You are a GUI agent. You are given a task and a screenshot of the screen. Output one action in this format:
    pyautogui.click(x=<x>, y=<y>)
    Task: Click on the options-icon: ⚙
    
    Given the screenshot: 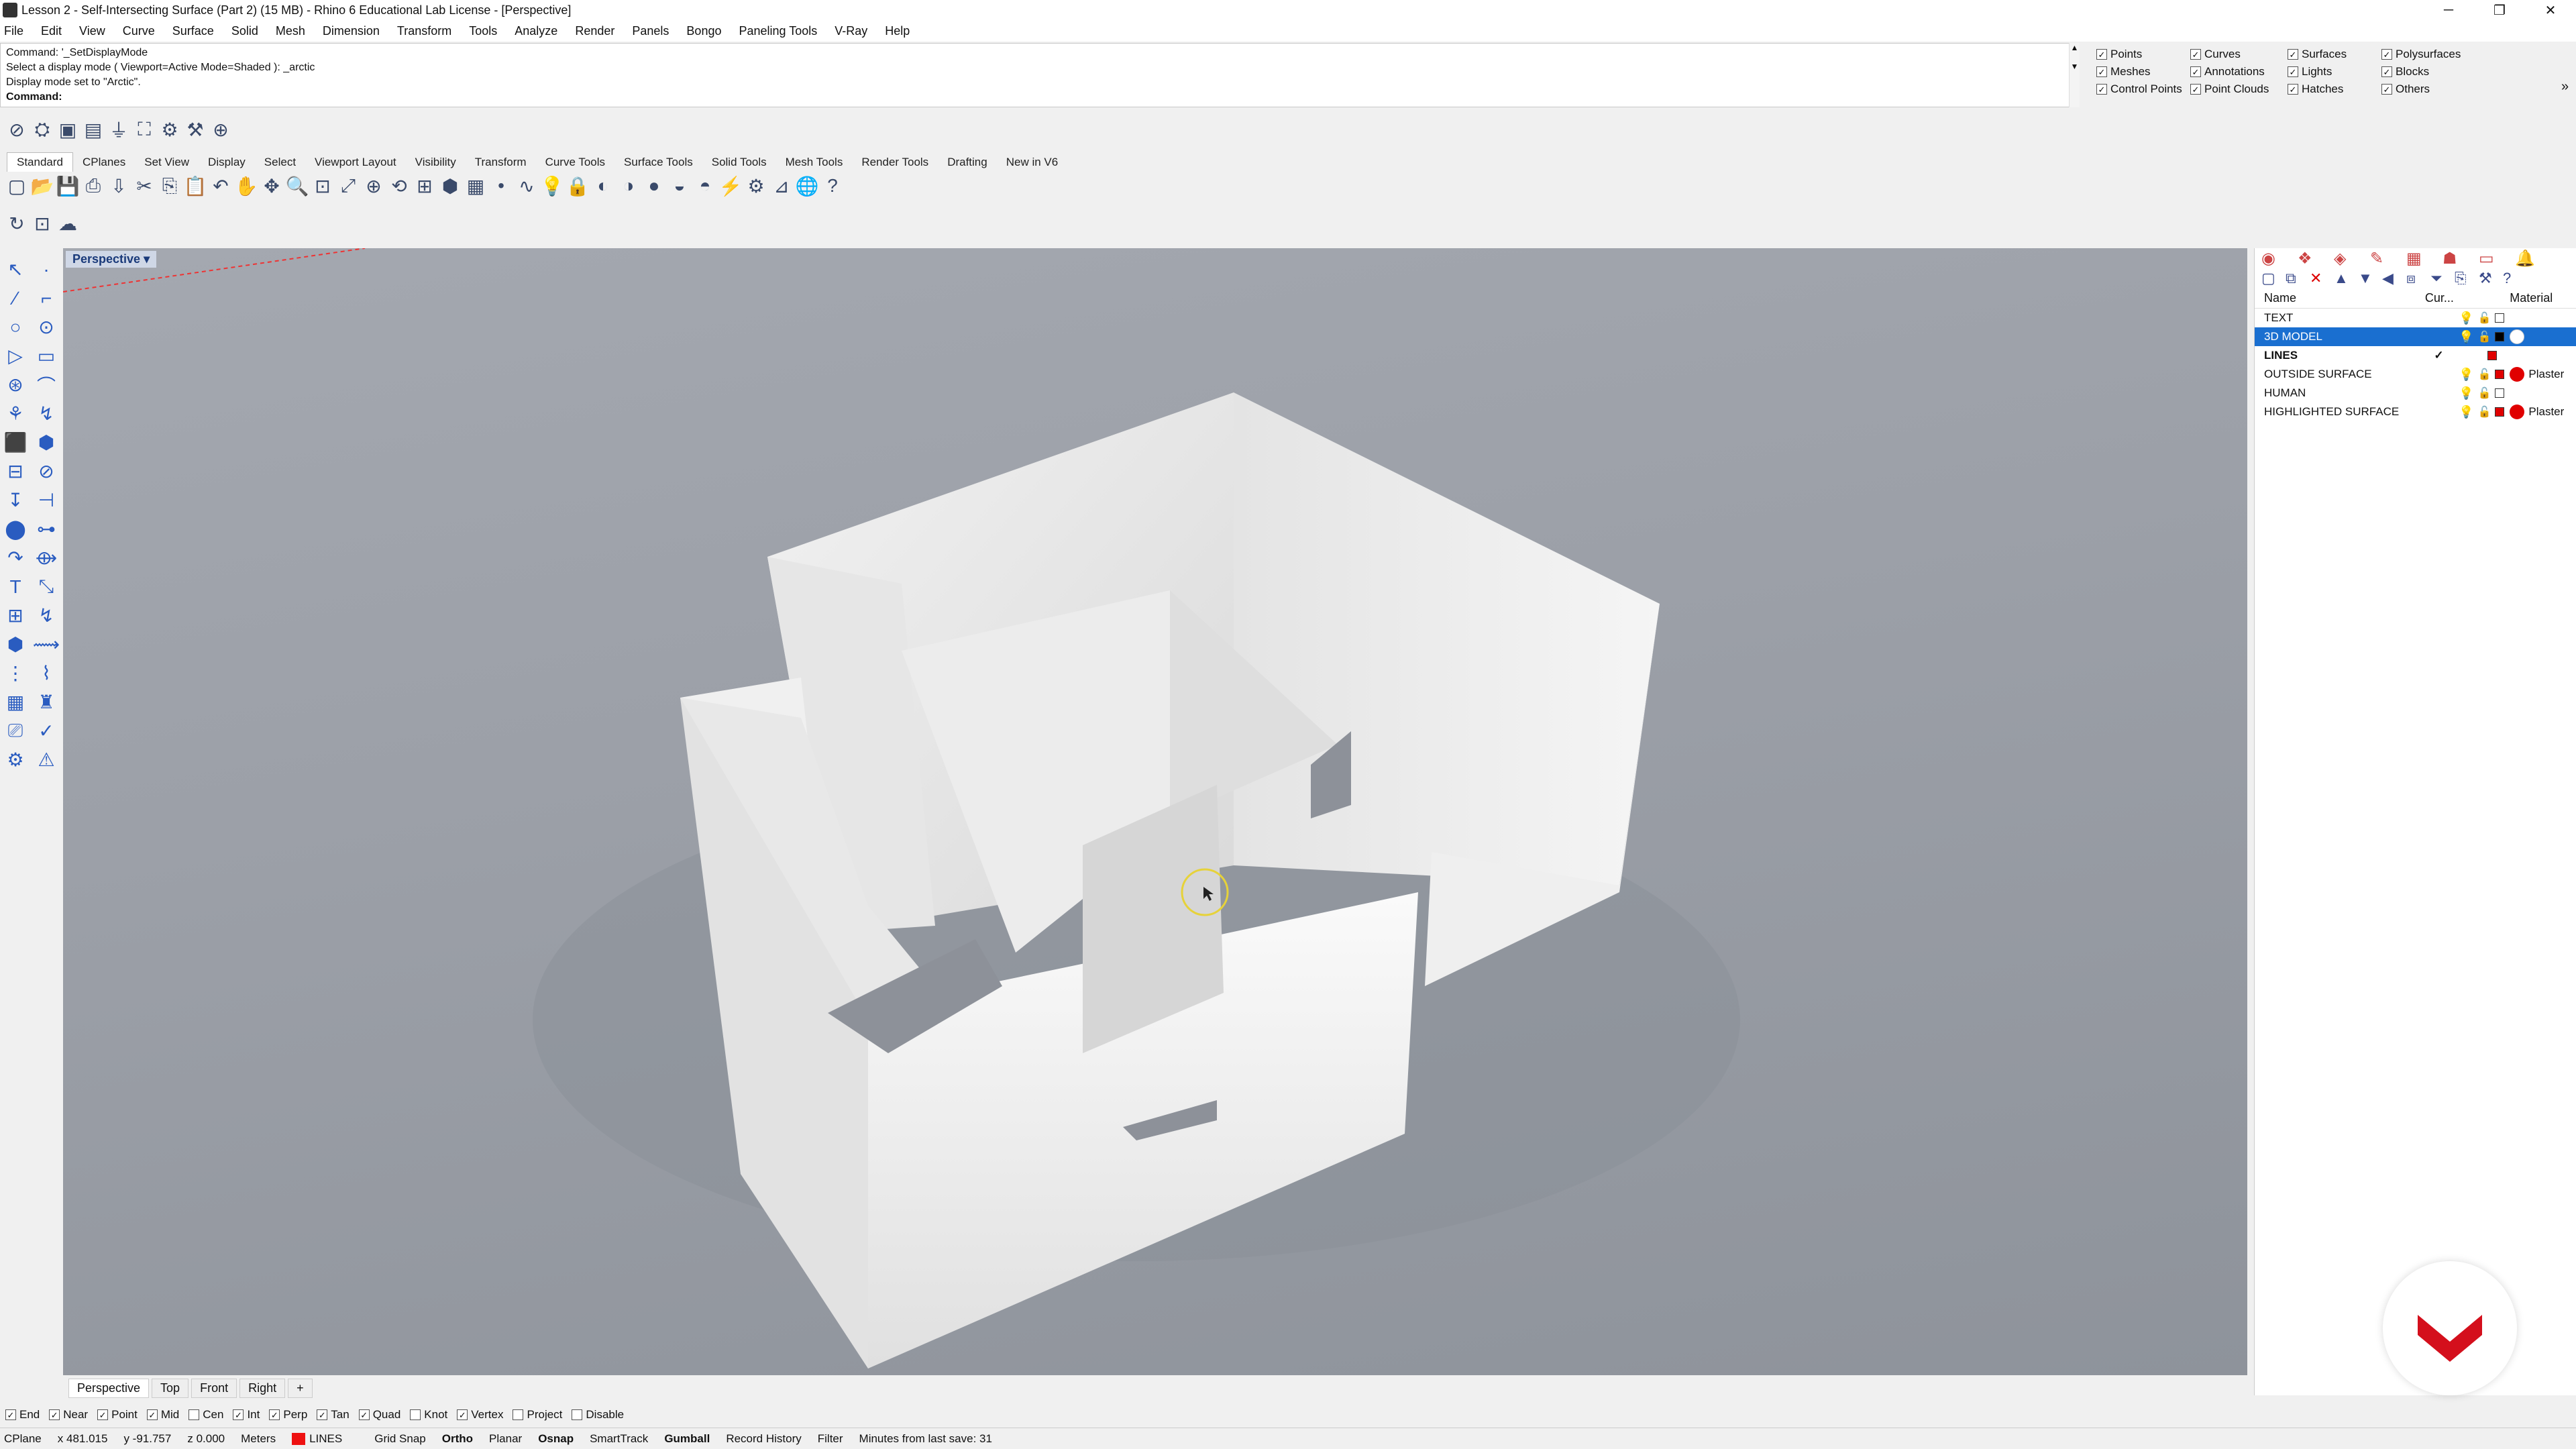 What is the action you would take?
    pyautogui.click(x=756, y=186)
    